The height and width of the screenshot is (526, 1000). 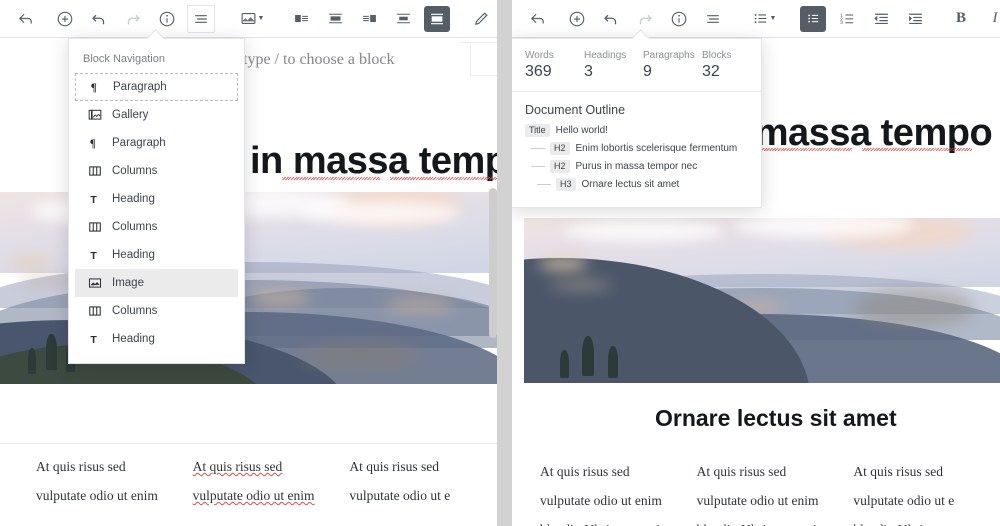 What do you see at coordinates (636, 148) in the screenshot?
I see `outline-row: H2 Enim lobortis scelerisque fermentum` at bounding box center [636, 148].